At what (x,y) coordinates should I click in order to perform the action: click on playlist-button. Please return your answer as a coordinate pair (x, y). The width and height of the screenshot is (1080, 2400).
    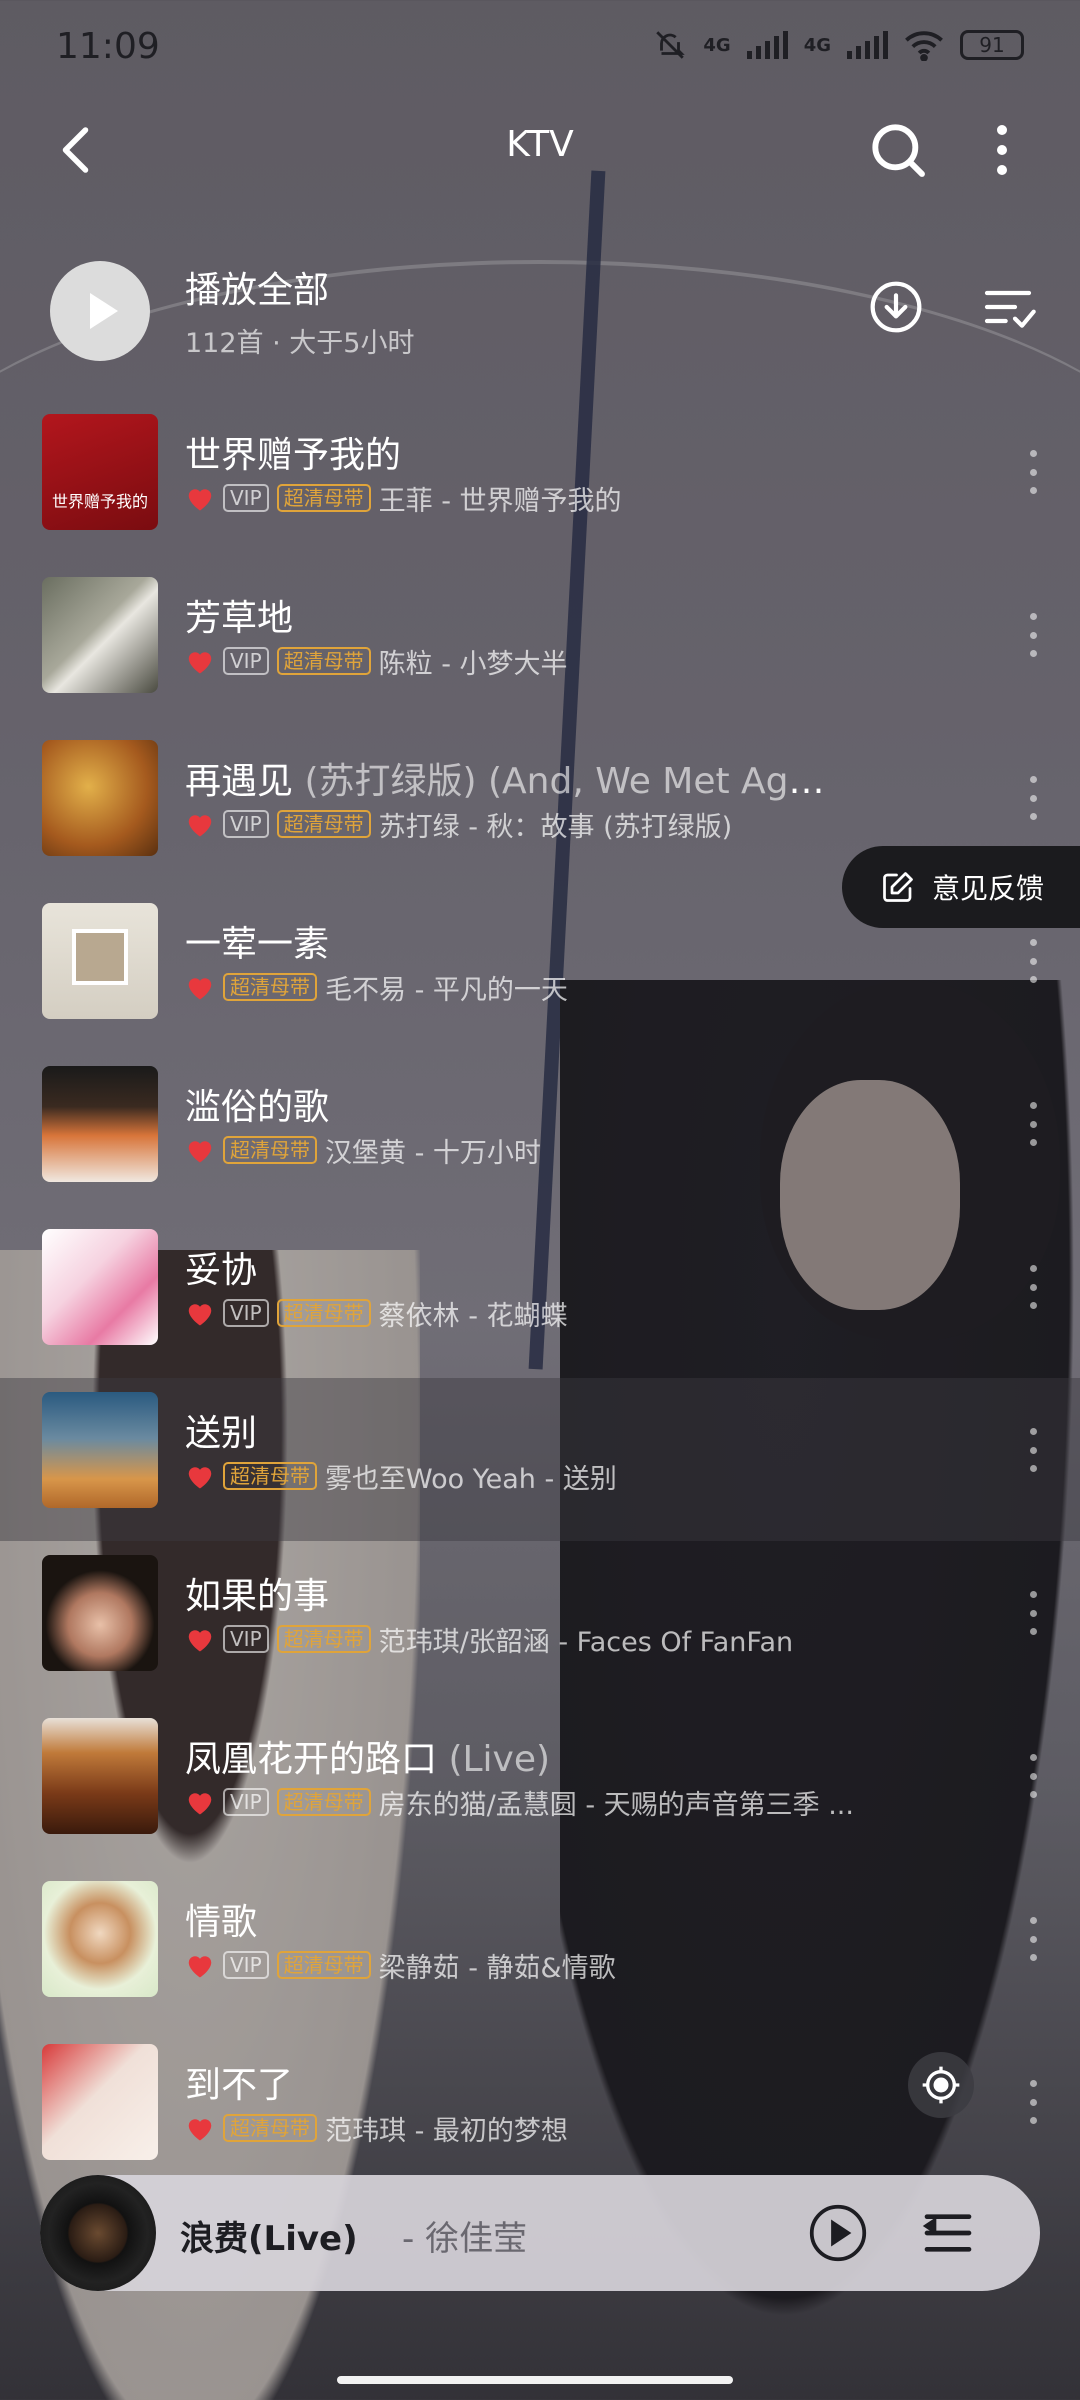
    Looking at the image, I should click on (948, 2233).